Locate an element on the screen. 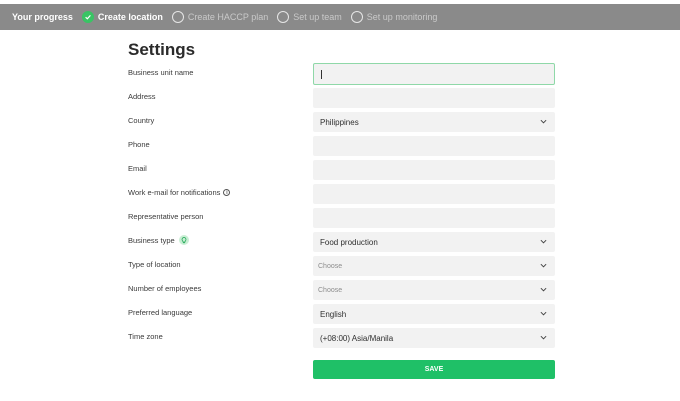 Image resolution: width=680 pixels, height=401 pixels. country-label: Country is located at coordinates (141, 120).